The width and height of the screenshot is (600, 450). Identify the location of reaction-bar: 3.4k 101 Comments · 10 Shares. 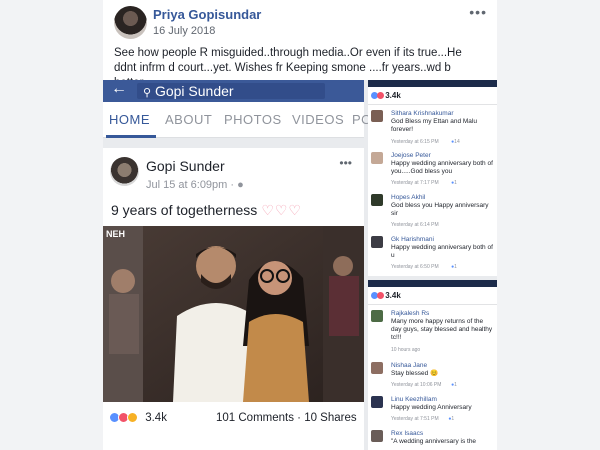
(234, 418).